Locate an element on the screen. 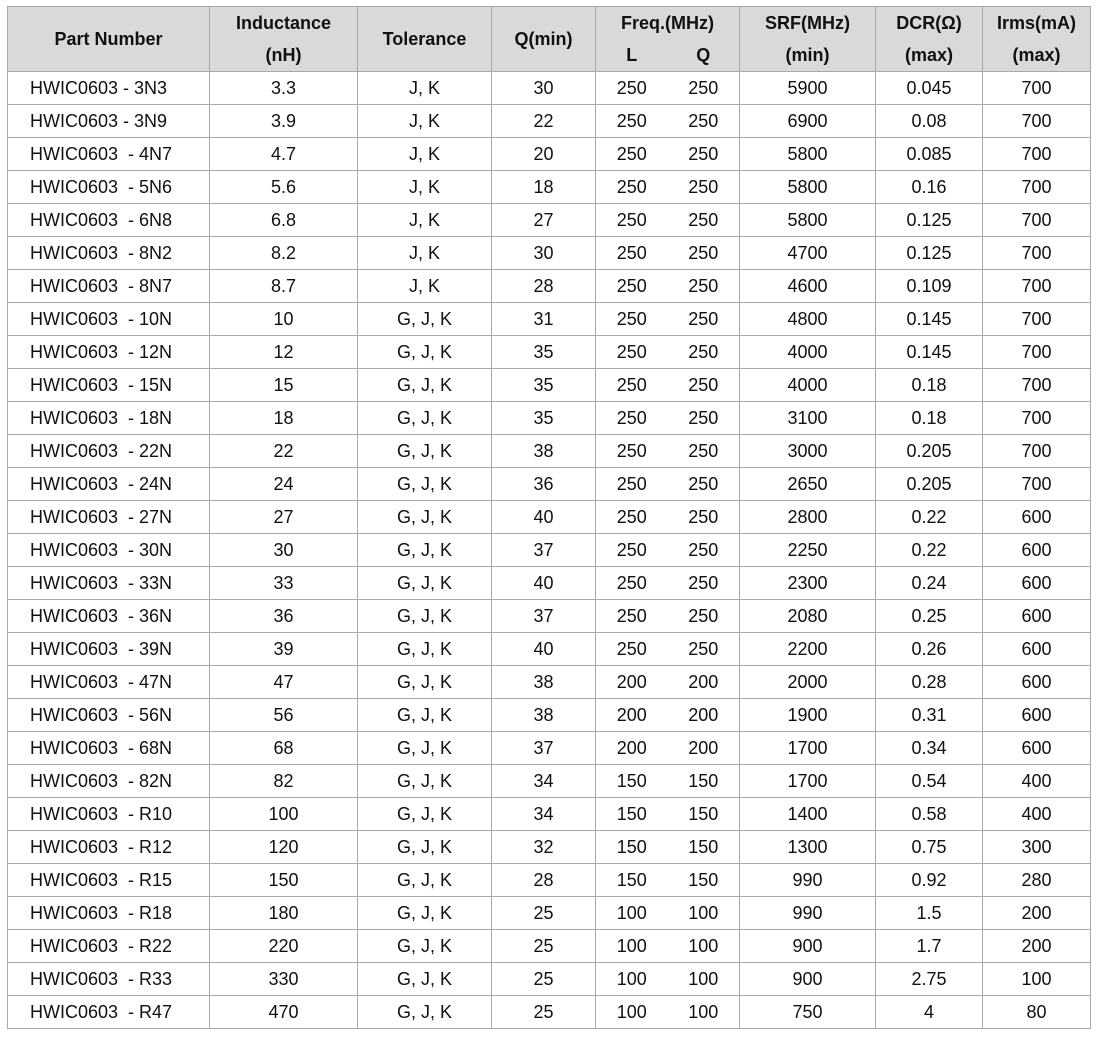 This screenshot has height=1038, width=1097. cell-inductance: 150 is located at coordinates (283, 880).